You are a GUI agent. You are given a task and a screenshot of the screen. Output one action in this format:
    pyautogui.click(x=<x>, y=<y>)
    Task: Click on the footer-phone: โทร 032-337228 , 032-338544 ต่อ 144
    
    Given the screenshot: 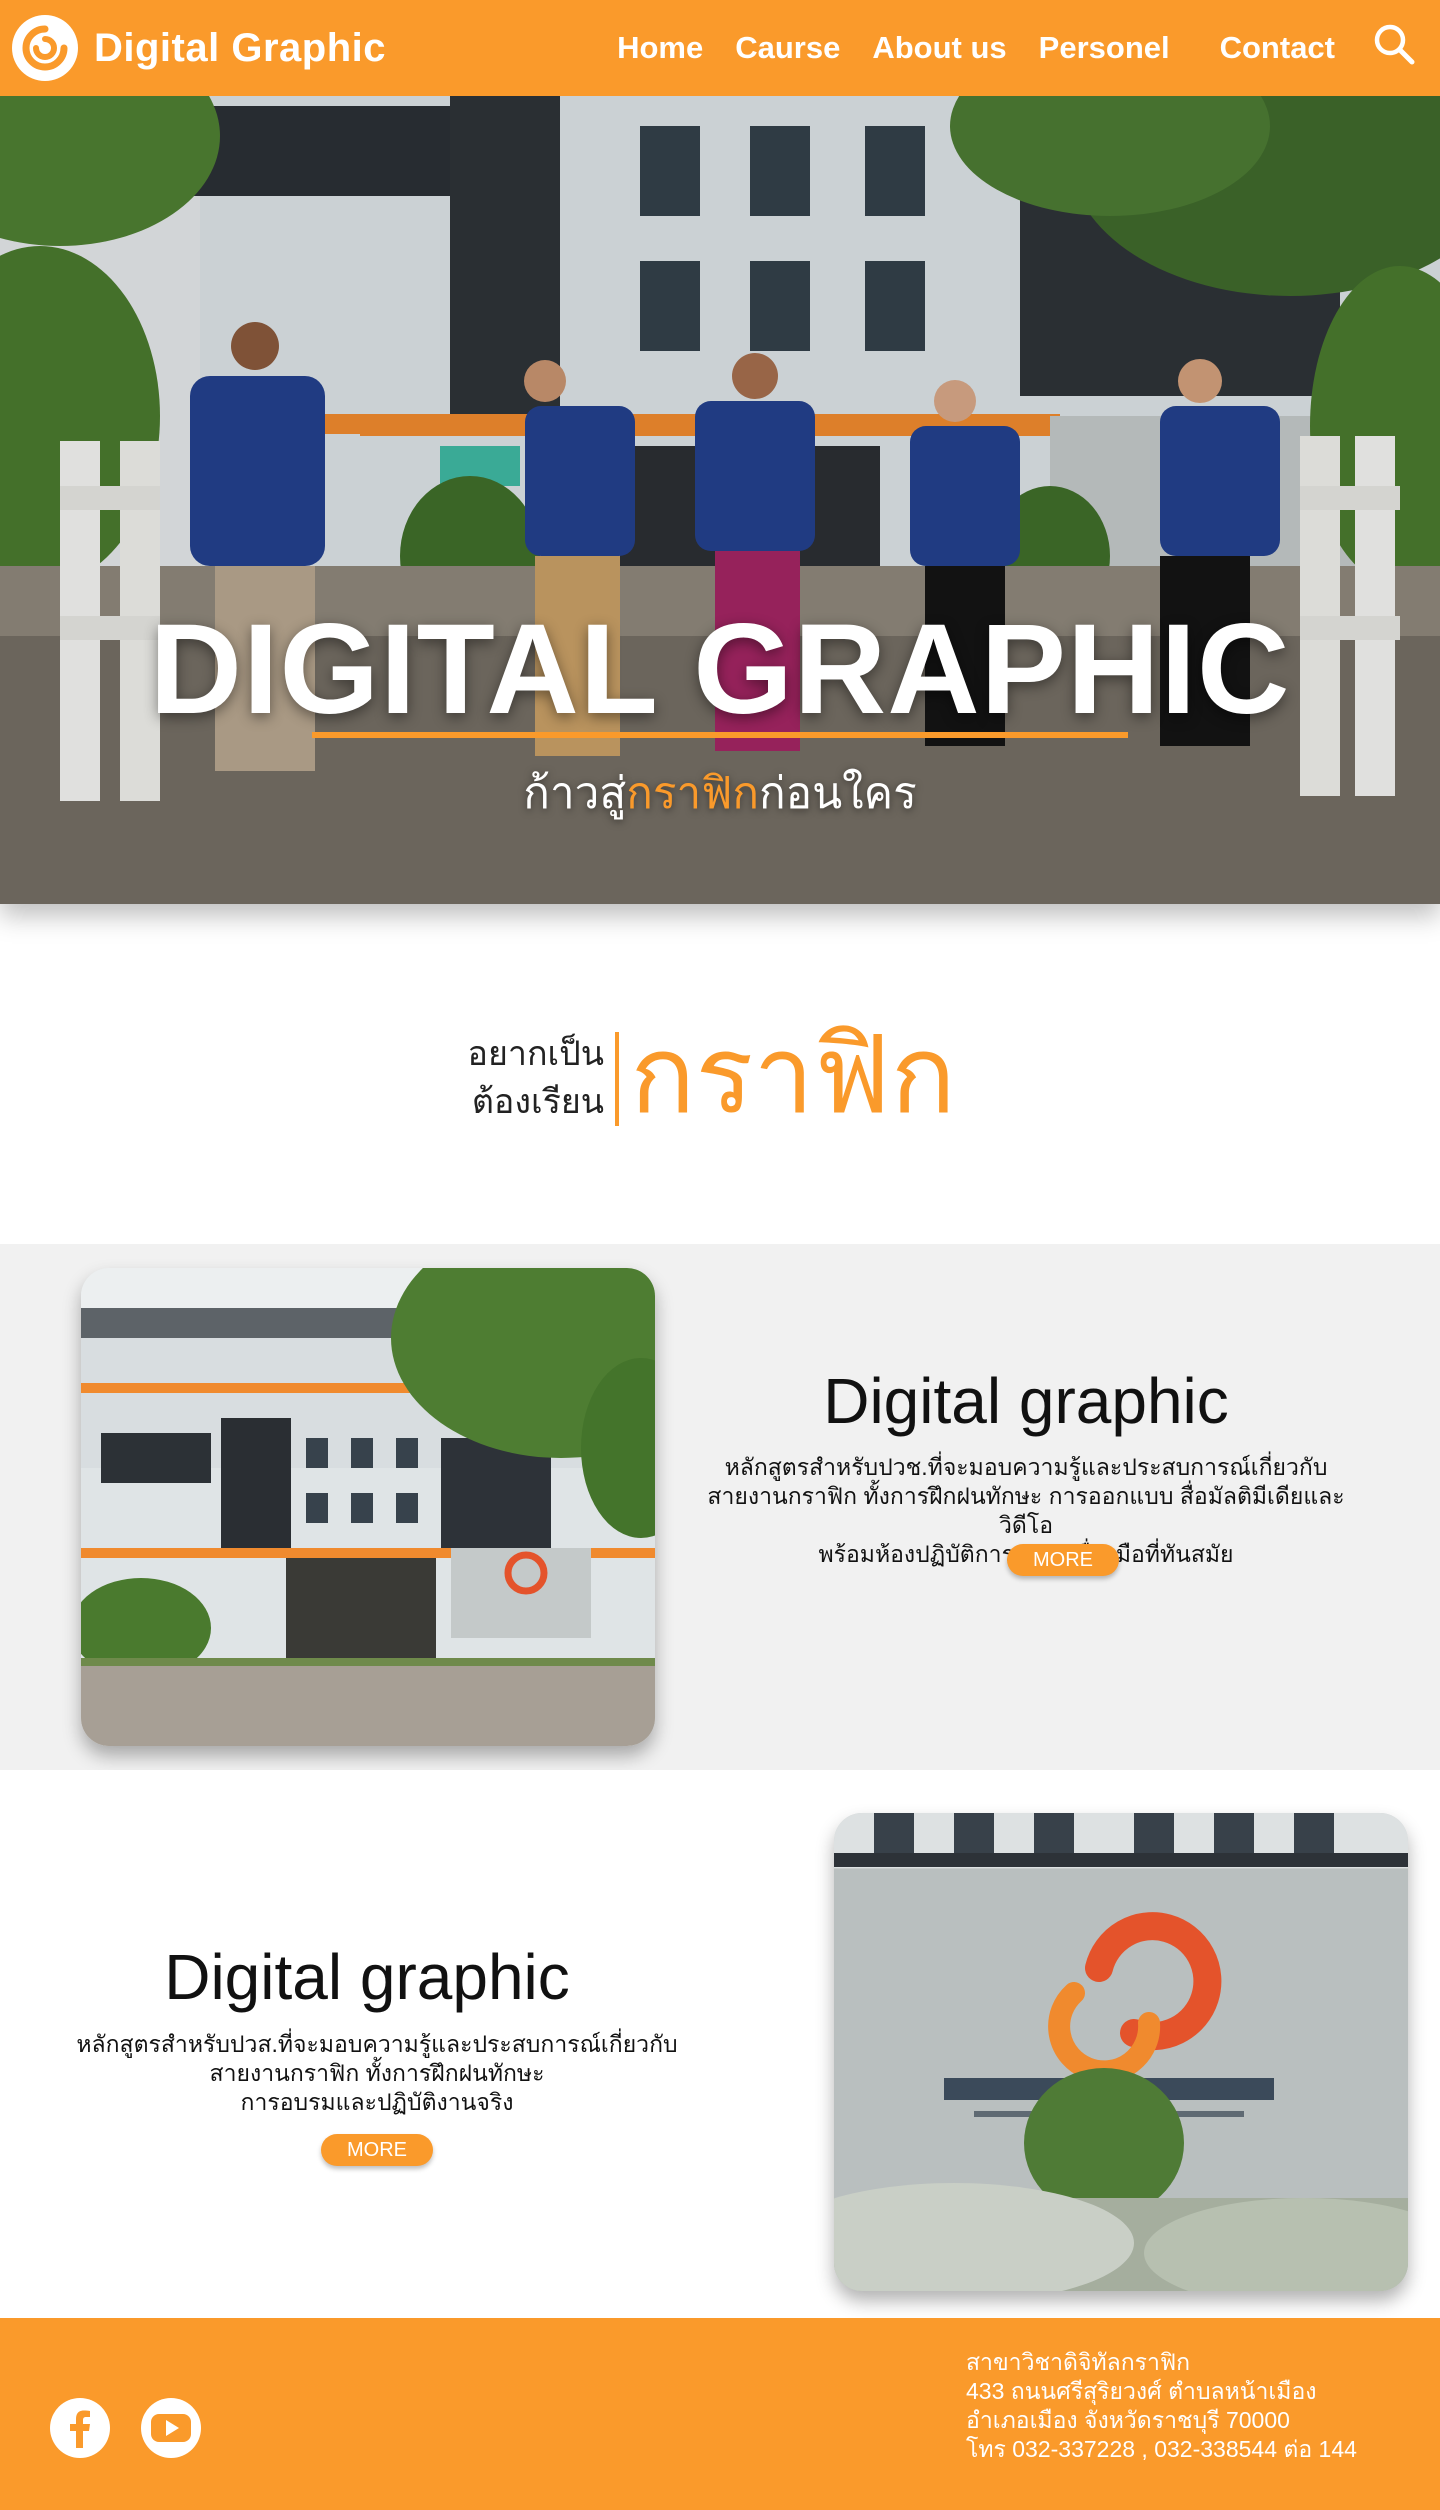 What is the action you would take?
    pyautogui.click(x=1161, y=2449)
    